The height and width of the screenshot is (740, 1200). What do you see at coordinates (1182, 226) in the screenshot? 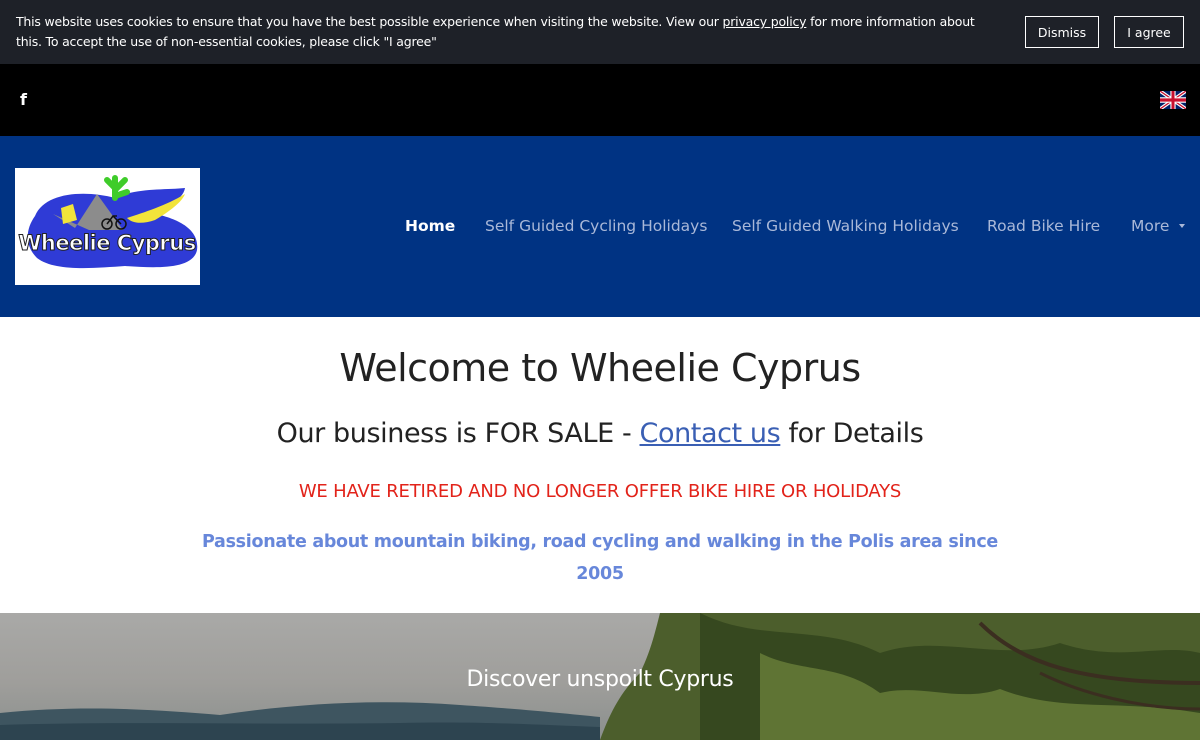
I see `chevron-down-icon` at bounding box center [1182, 226].